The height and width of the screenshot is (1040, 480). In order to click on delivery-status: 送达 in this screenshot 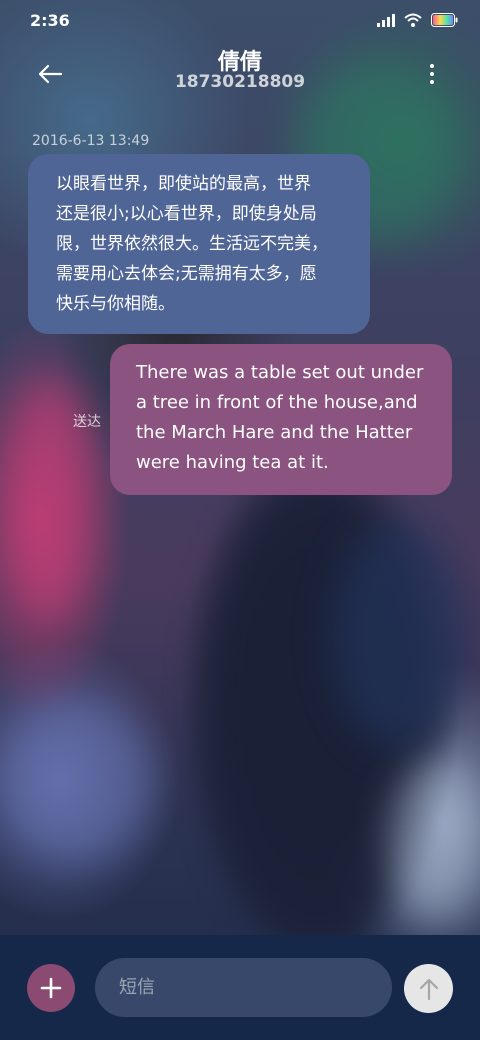, I will do `click(87, 422)`.